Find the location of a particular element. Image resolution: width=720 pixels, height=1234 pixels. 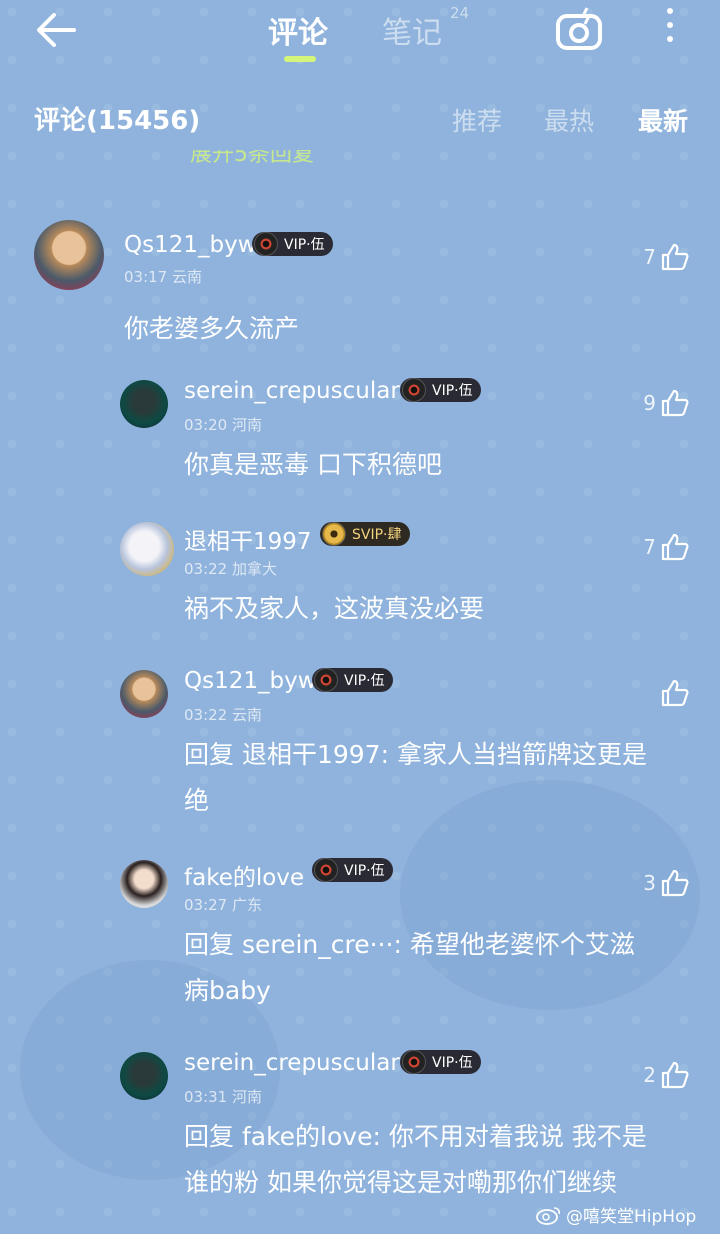

comment-text-line: 病baby is located at coordinates (227, 990).